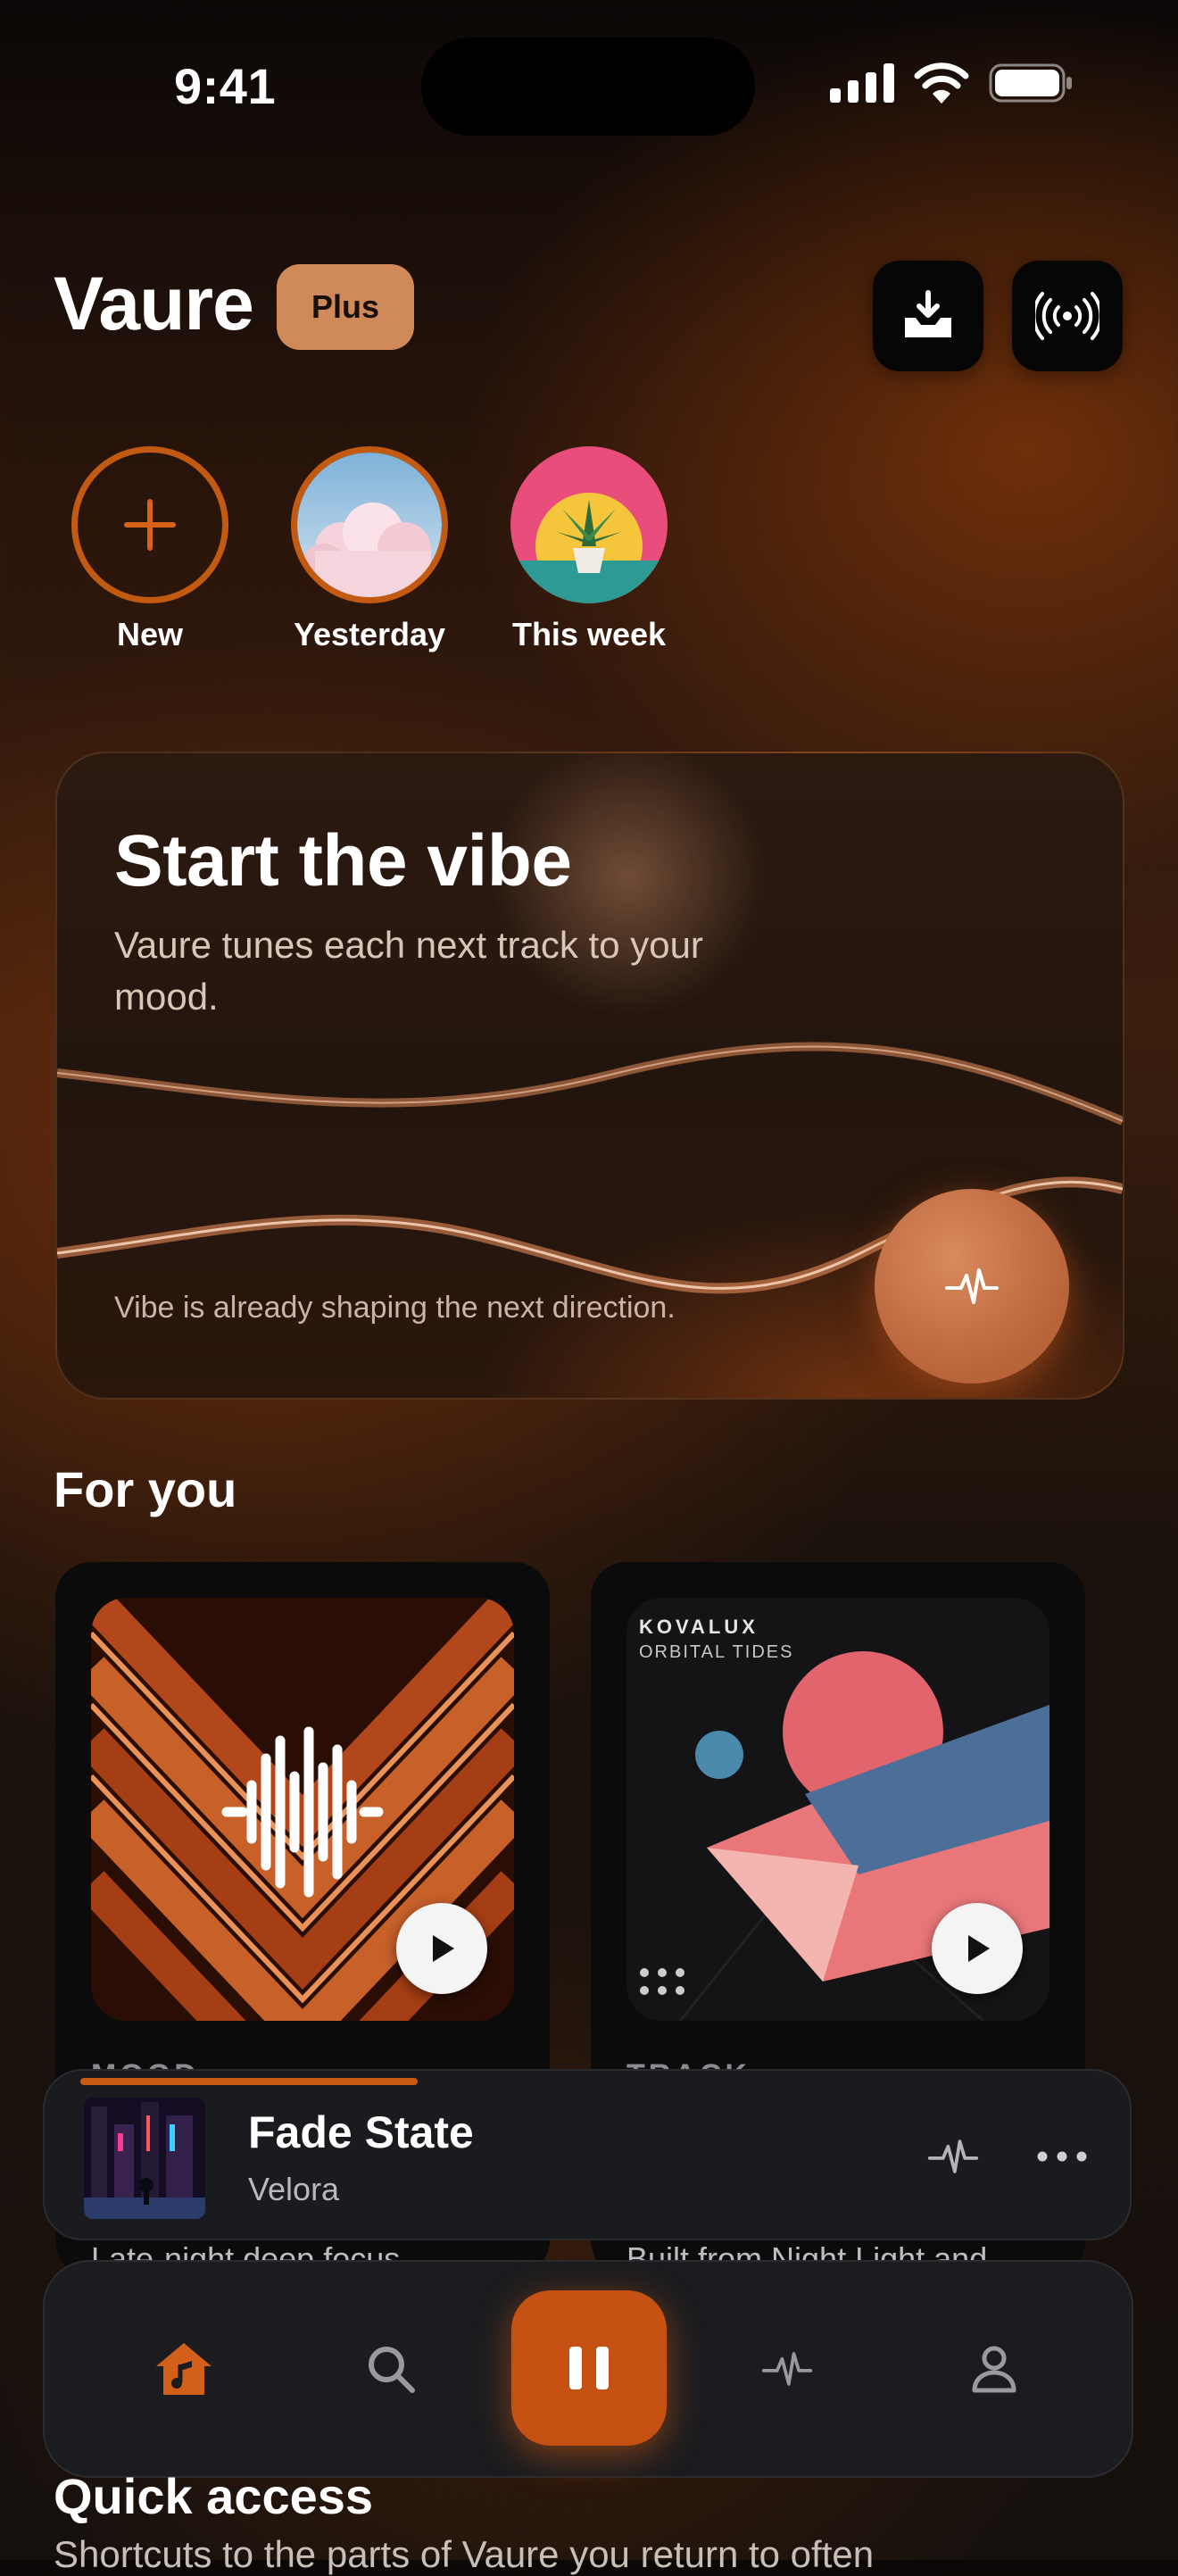 This screenshot has height=2576, width=1178. Describe the element at coordinates (345, 307) in the screenshot. I see `plus-badge: Plus` at that location.